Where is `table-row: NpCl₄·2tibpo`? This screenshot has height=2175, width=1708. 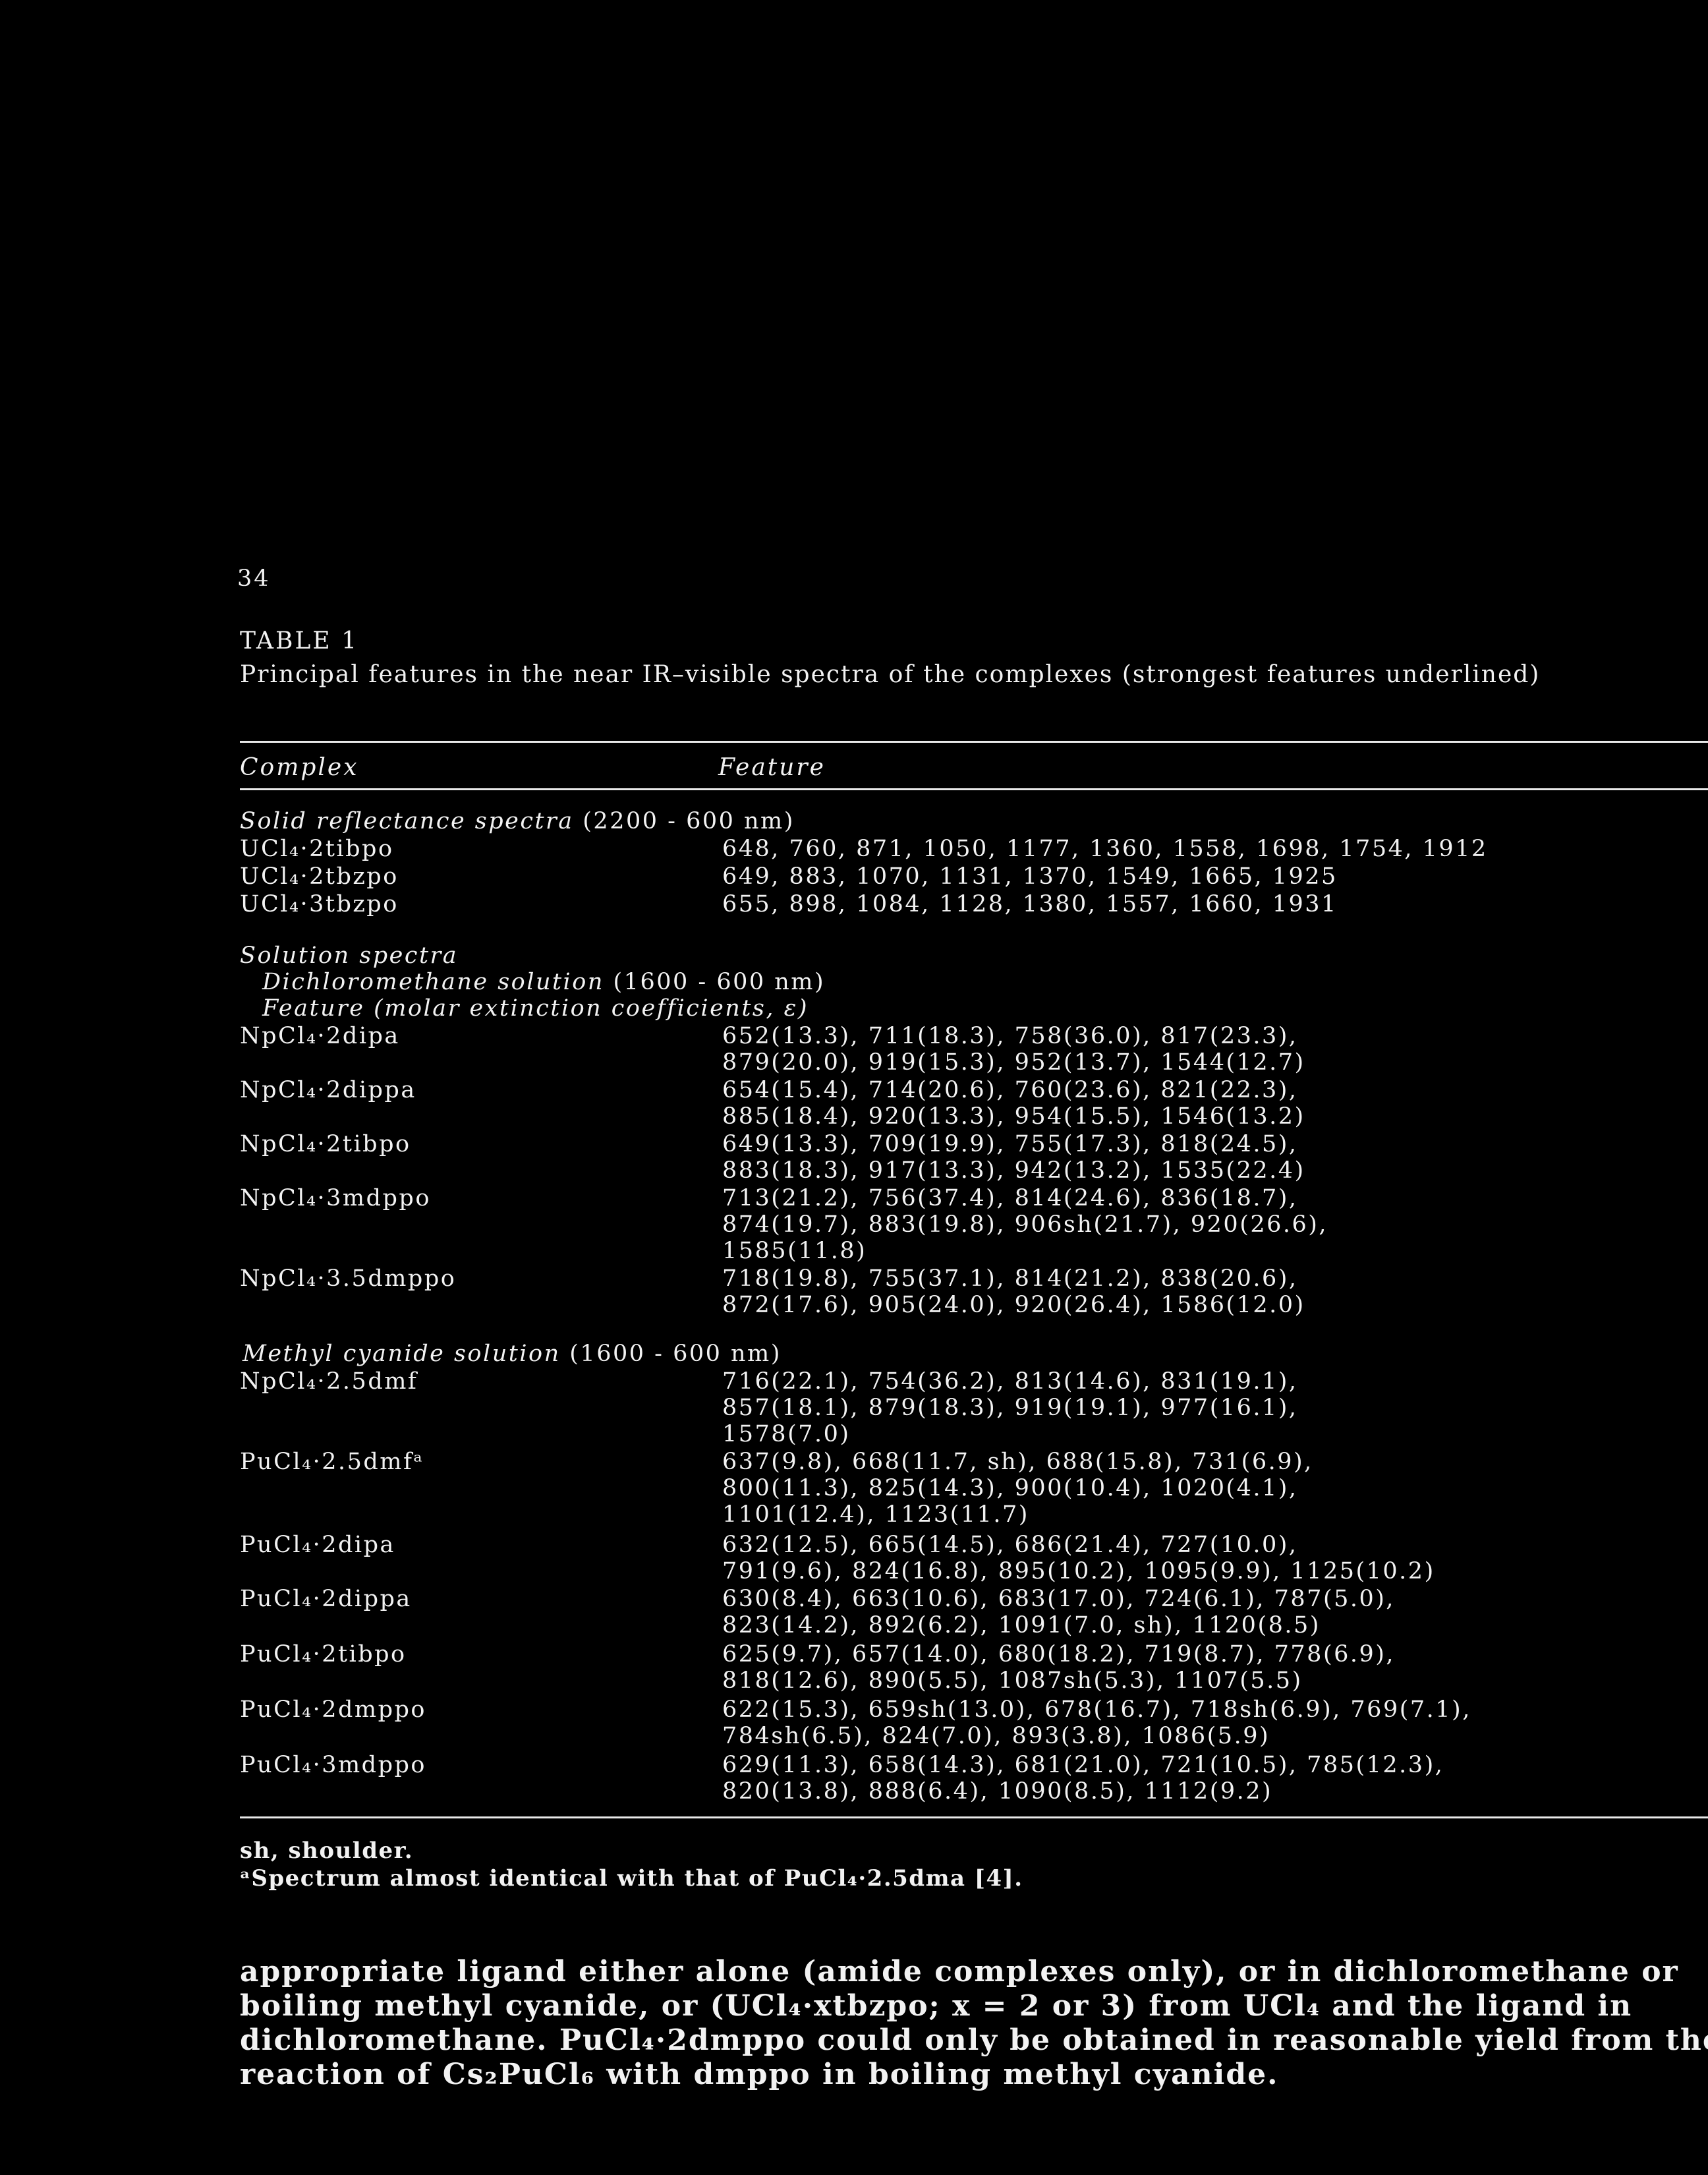 table-row: NpCl₄·2tibpo is located at coordinates (325, 1144).